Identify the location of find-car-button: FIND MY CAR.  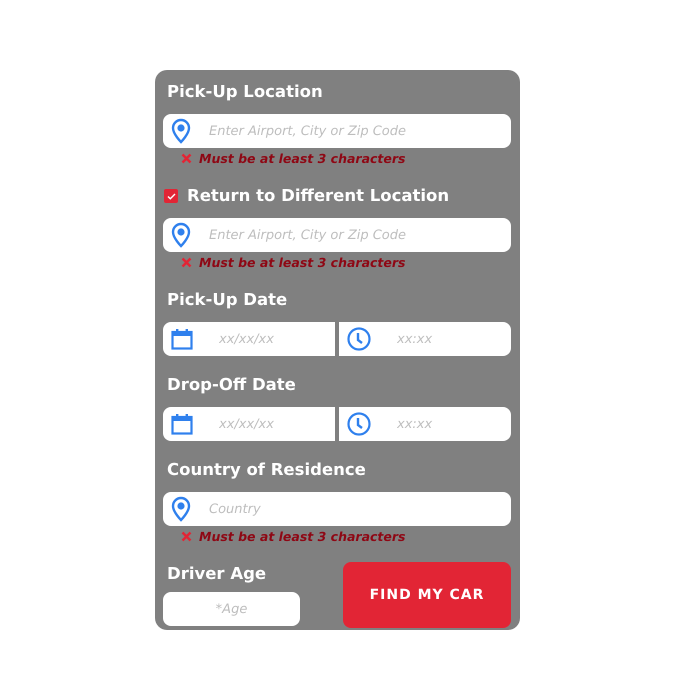
(427, 595).